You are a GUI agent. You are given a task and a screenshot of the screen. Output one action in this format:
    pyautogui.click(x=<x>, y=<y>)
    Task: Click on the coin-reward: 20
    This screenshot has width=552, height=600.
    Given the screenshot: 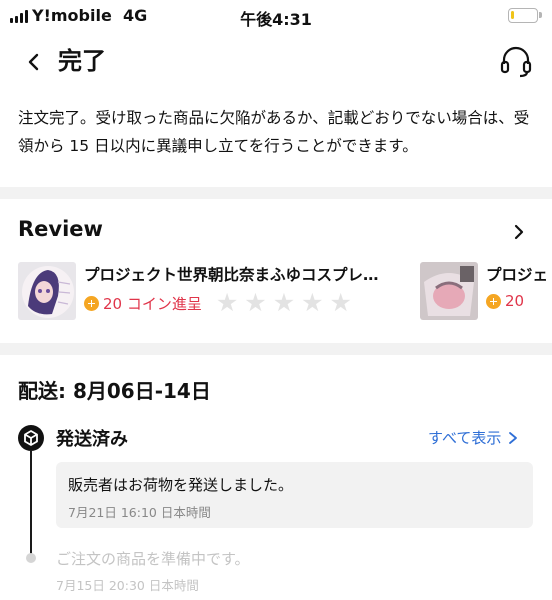 What is the action you would take?
    pyautogui.click(x=505, y=301)
    